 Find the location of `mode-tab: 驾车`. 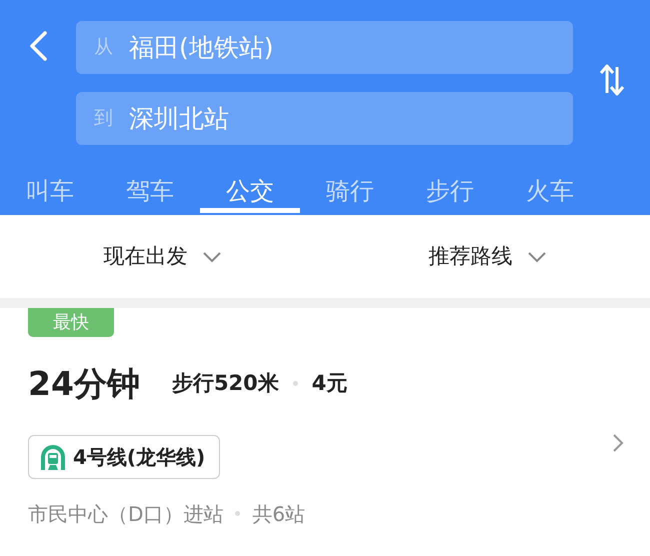

mode-tab: 驾车 is located at coordinates (150, 186).